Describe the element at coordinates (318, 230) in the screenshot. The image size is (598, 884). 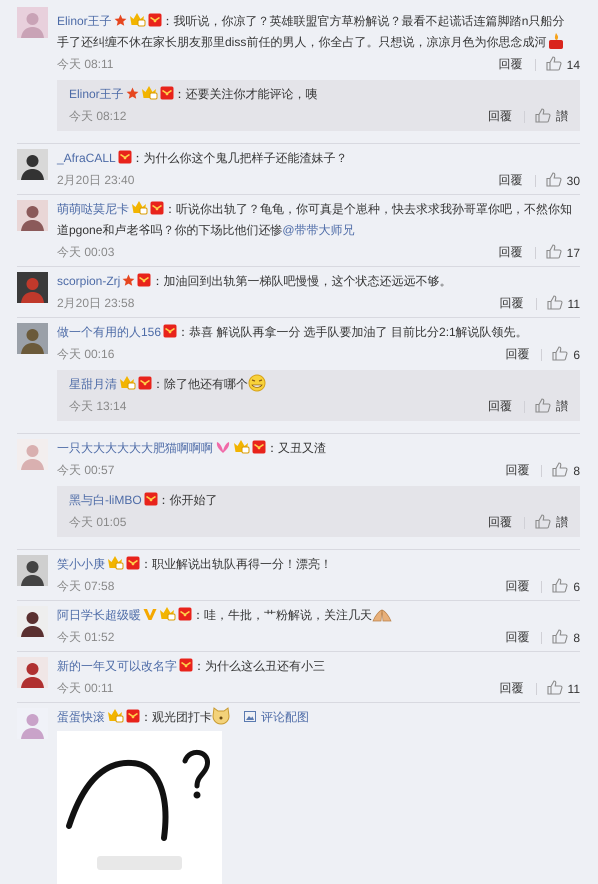
I see `mention-link: @带带大师兄` at that location.